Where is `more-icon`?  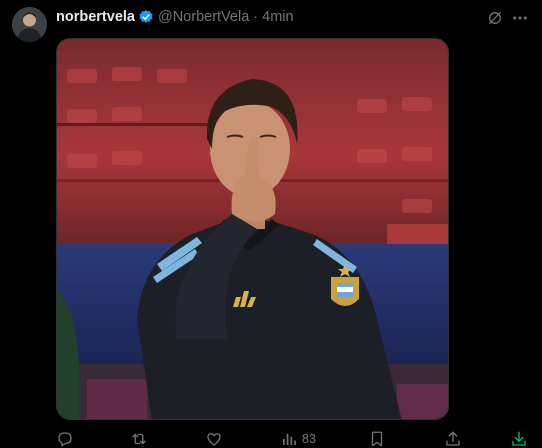 more-icon is located at coordinates (520, 18).